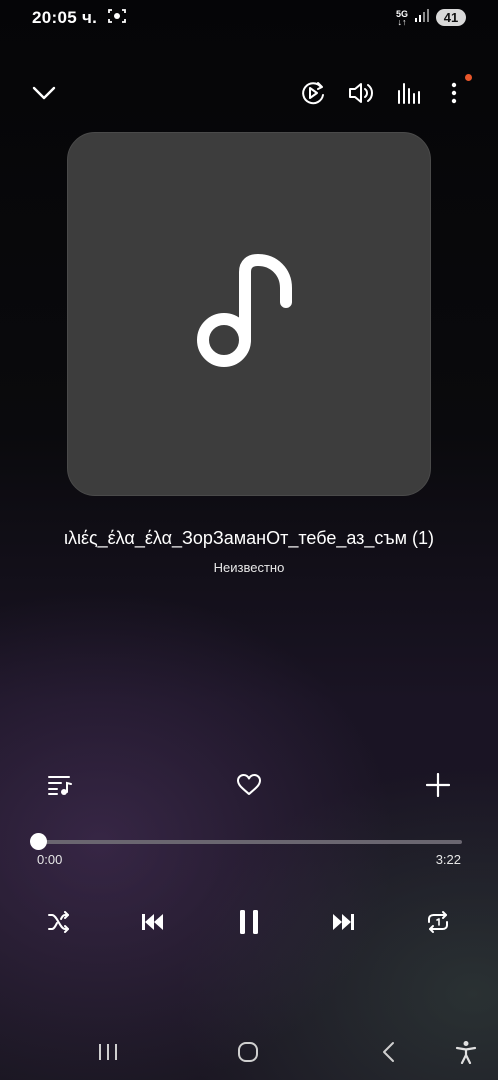  What do you see at coordinates (65, 17) in the screenshot?
I see `status-time-text: 20:05 ч.` at bounding box center [65, 17].